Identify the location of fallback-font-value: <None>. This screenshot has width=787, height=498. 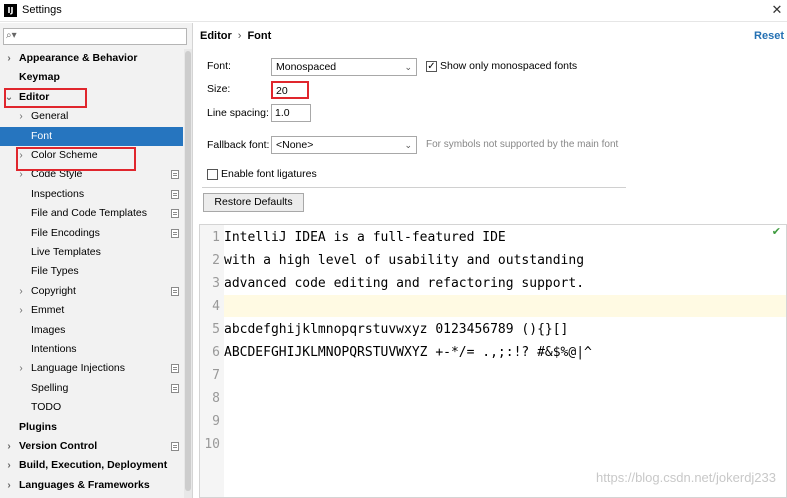
(295, 145).